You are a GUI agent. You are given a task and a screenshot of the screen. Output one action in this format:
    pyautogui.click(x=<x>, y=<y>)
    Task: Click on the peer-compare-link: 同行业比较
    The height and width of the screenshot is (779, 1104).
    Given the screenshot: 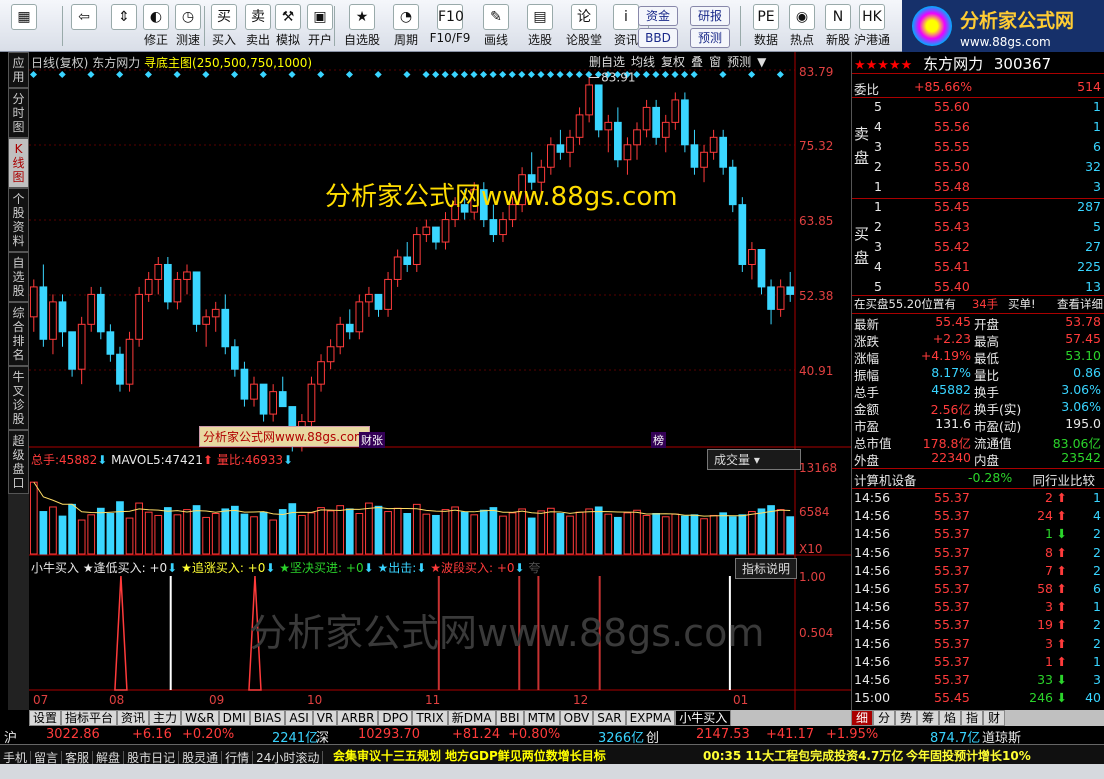 What is the action you would take?
    pyautogui.click(x=1063, y=479)
    